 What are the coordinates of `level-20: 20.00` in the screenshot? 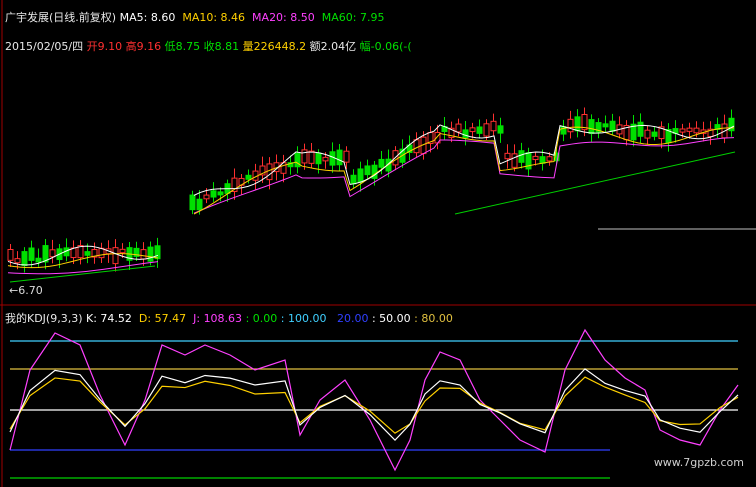 It's located at (352, 318).